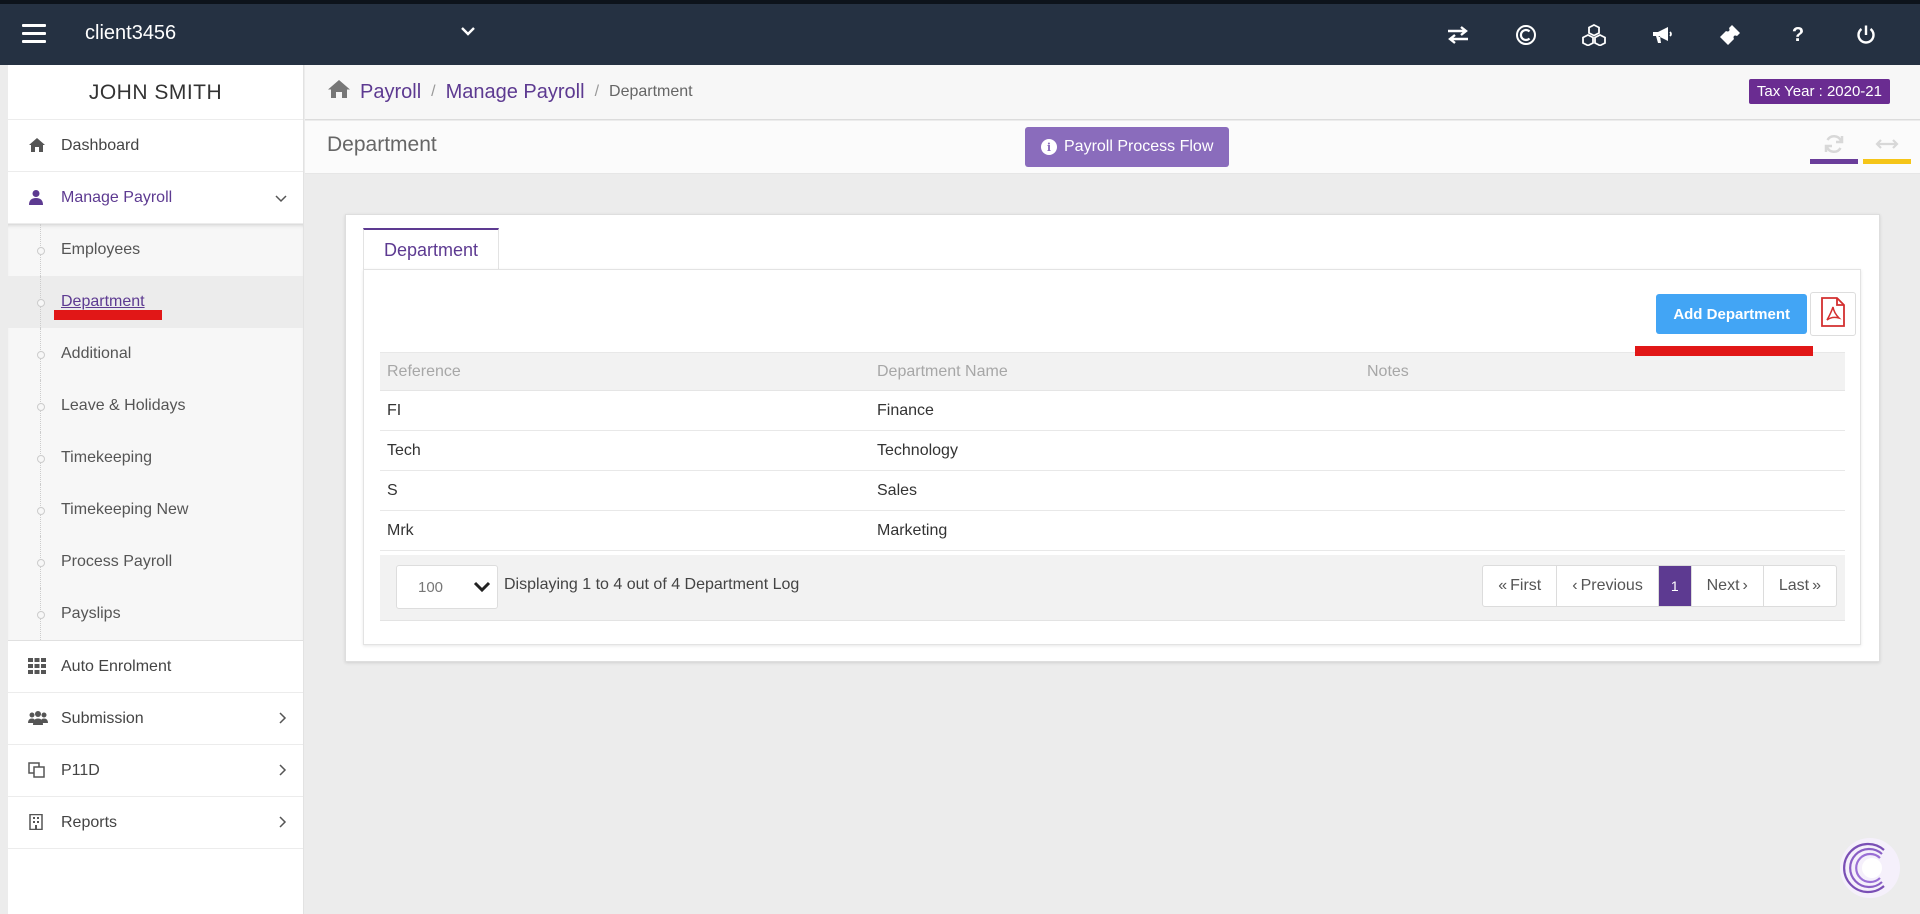  I want to click on payroll-process-flow-button: i Payroll Process Flow, so click(1127, 147).